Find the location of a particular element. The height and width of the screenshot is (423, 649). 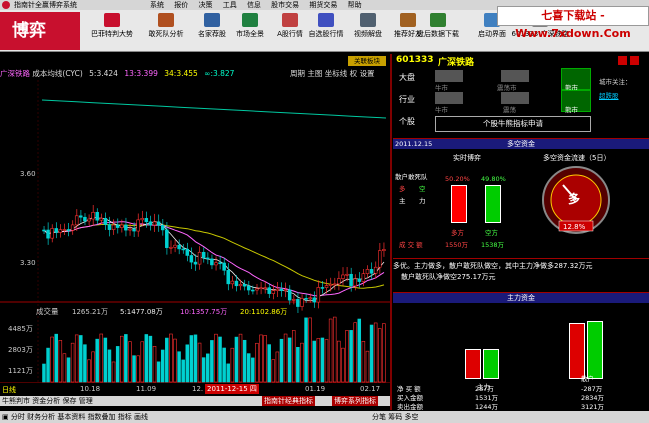

menu-settings: 设置 is located at coordinates (367, 73).